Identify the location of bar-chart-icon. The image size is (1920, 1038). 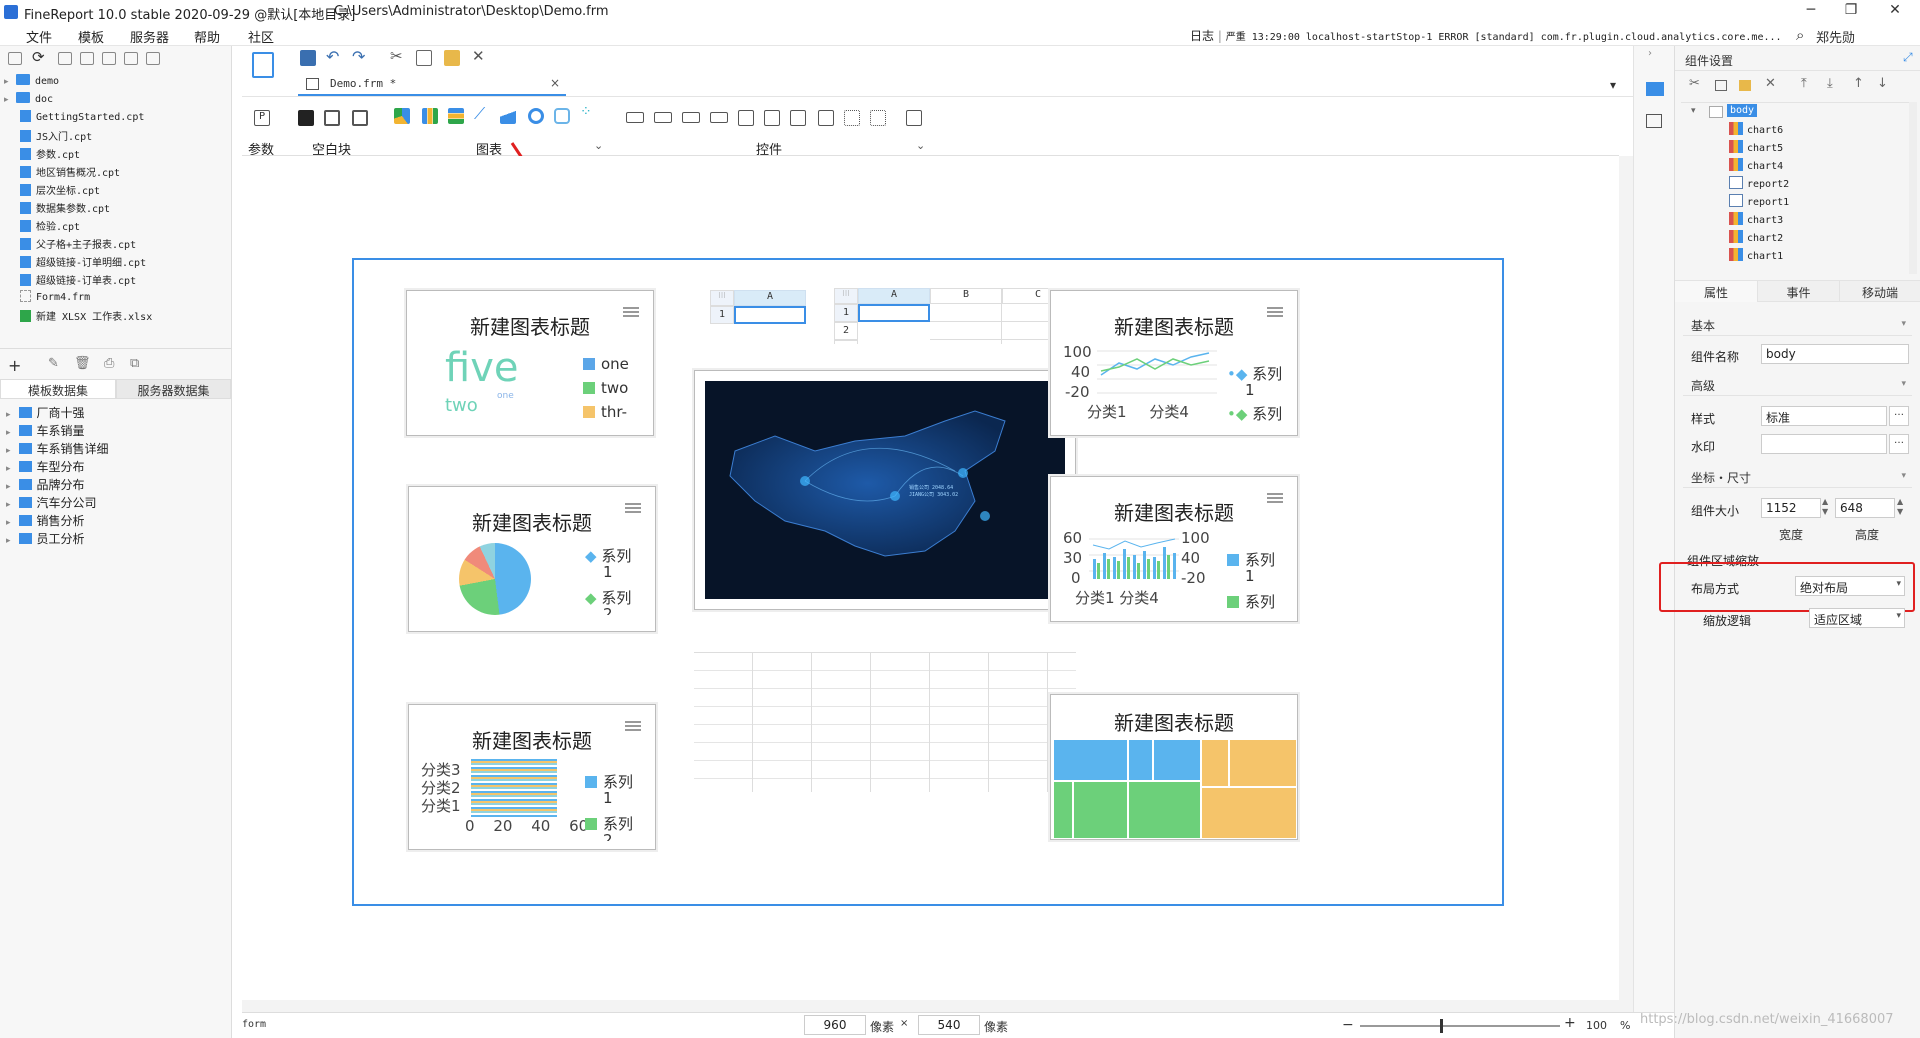
(430, 116).